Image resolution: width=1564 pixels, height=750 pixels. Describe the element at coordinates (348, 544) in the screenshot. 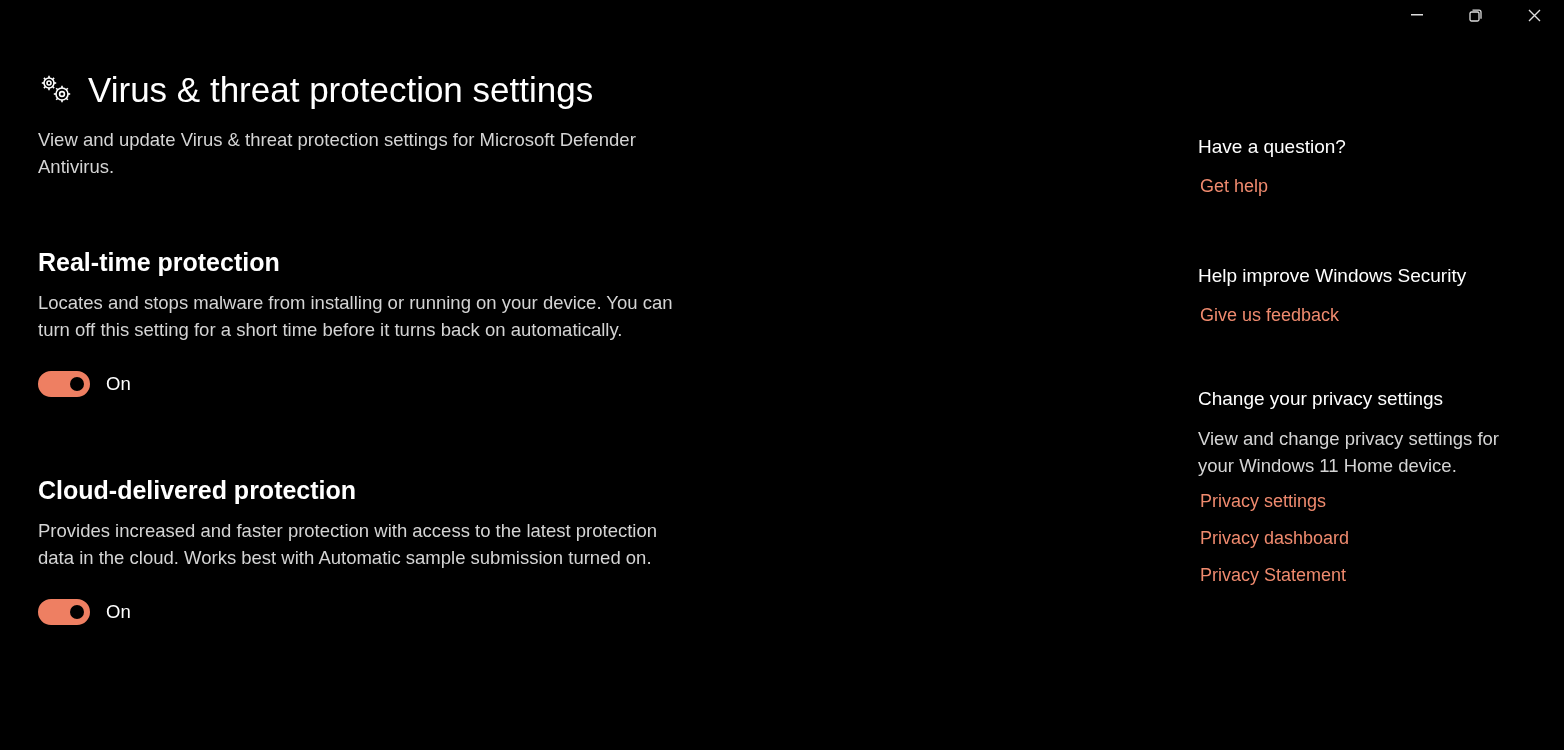

I see `setting-description: Provides increased and faster protection with access to the latest protection data in the cloud. Works best with Automatic sample submission turned on.` at that location.